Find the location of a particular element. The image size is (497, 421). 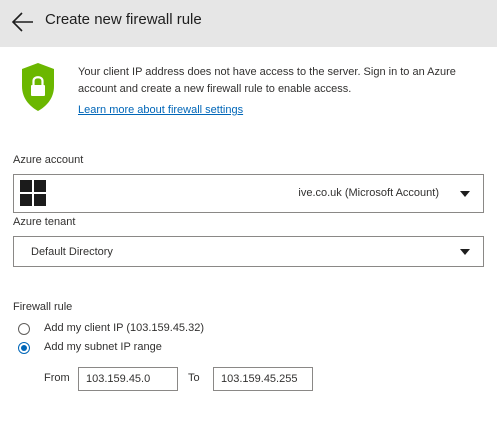

firewall-rule-label: Firewall rule is located at coordinates (43, 307).